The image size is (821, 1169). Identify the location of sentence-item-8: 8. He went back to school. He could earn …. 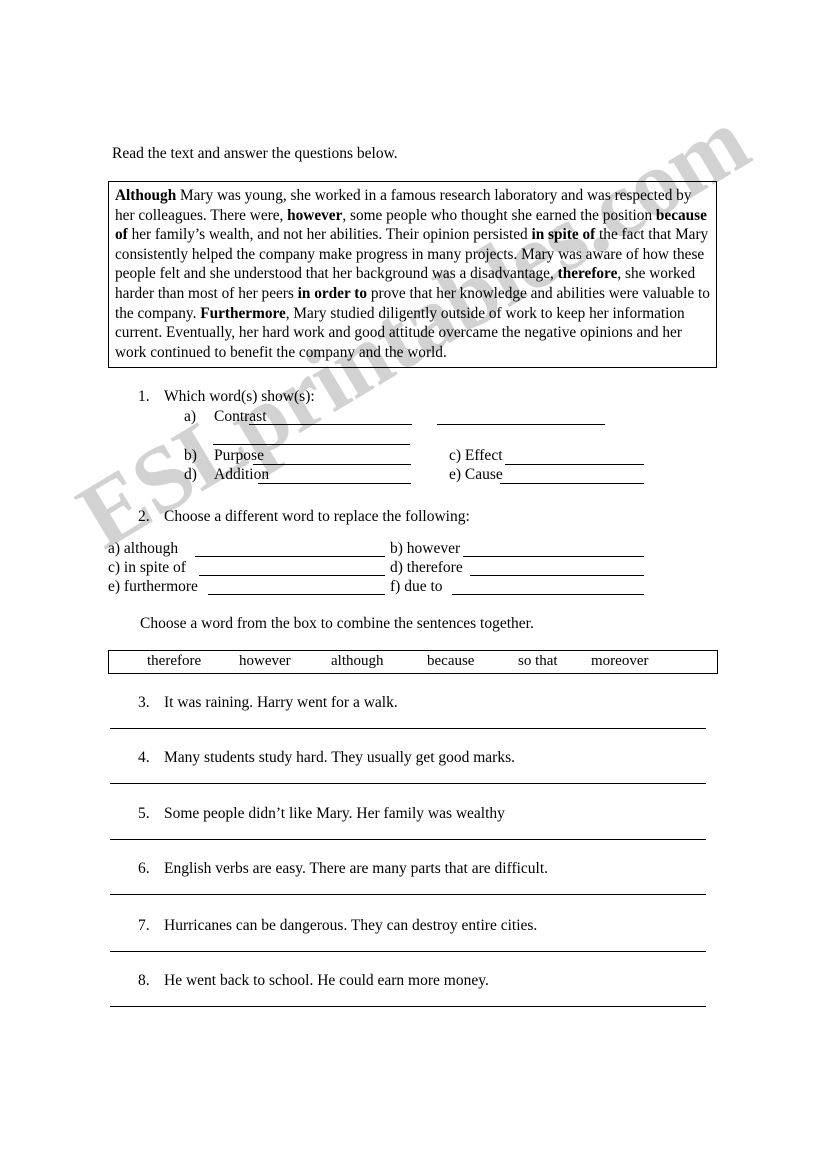
(313, 981).